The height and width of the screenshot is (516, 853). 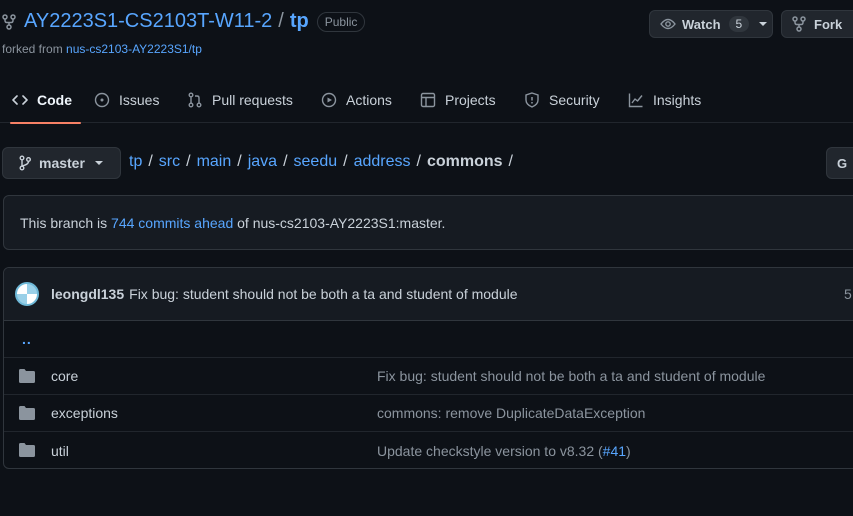 I want to click on breadcrumb-link-tp: tp, so click(x=135, y=162).